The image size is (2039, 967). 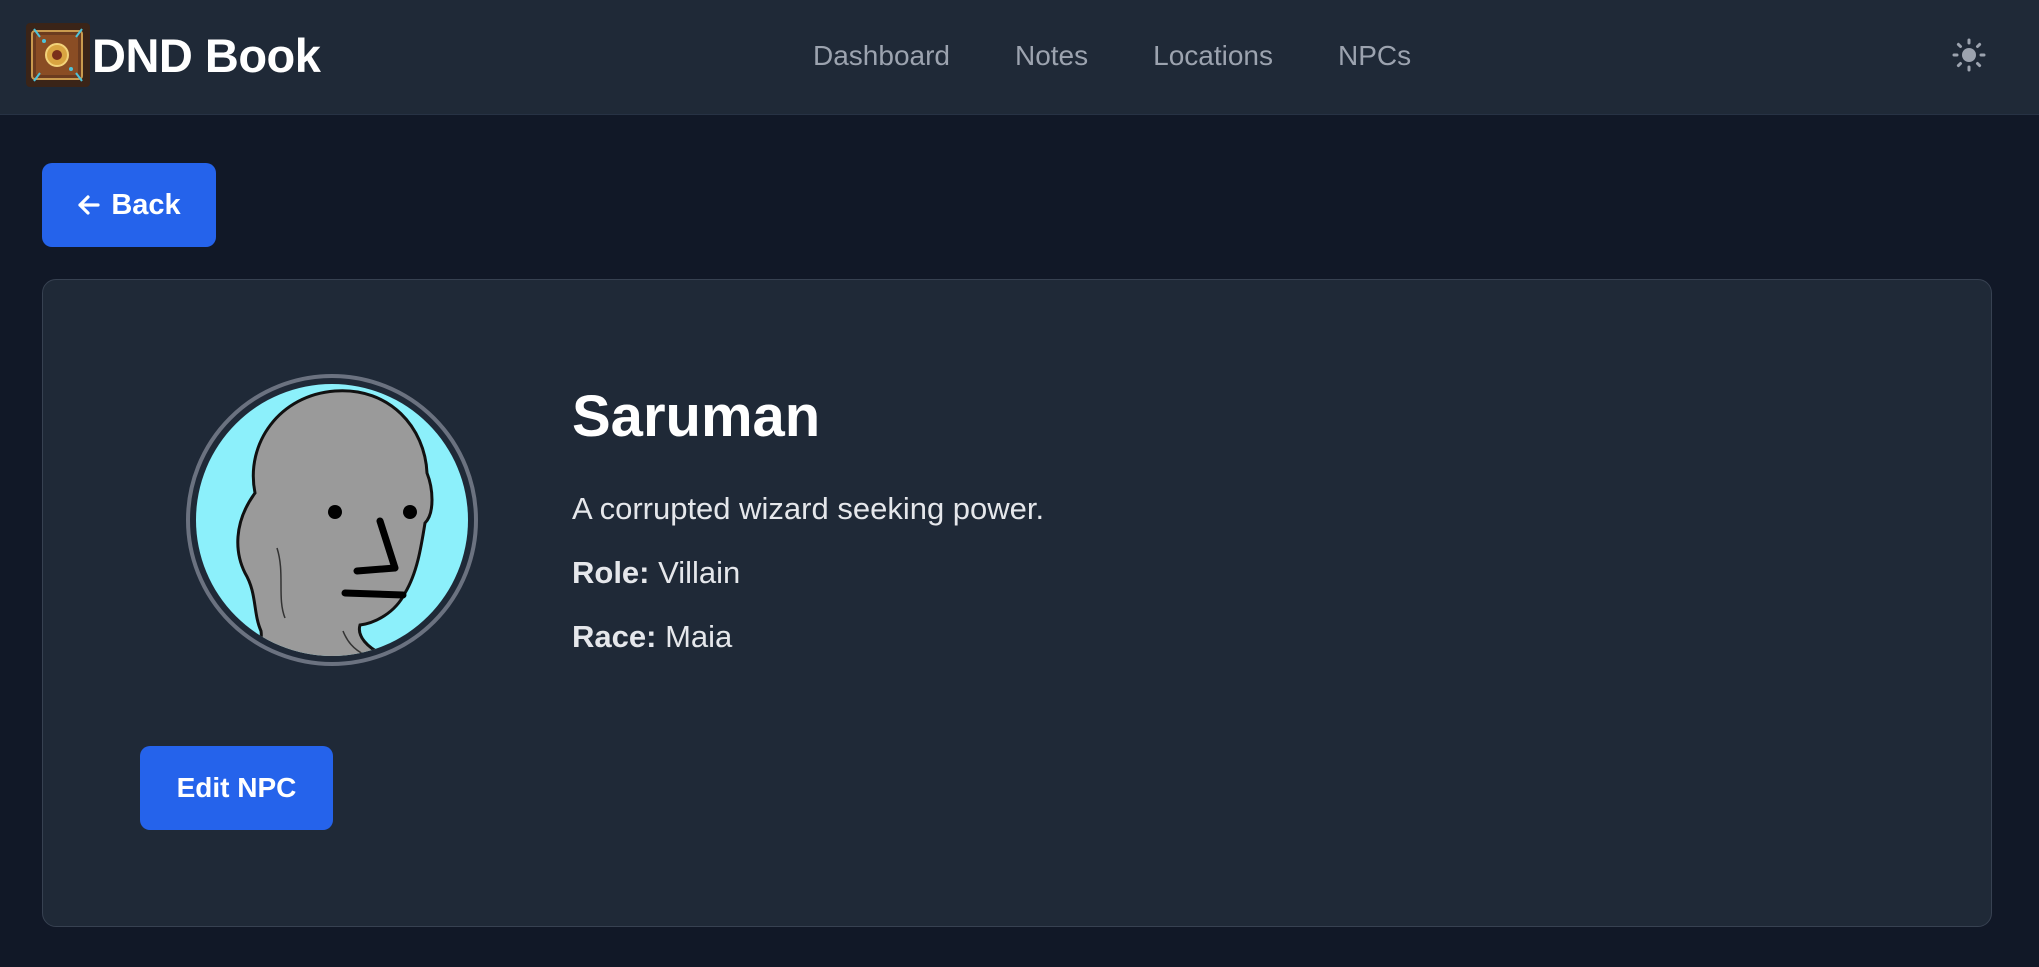 I want to click on nav-link-locations: Locations, so click(x=1213, y=56).